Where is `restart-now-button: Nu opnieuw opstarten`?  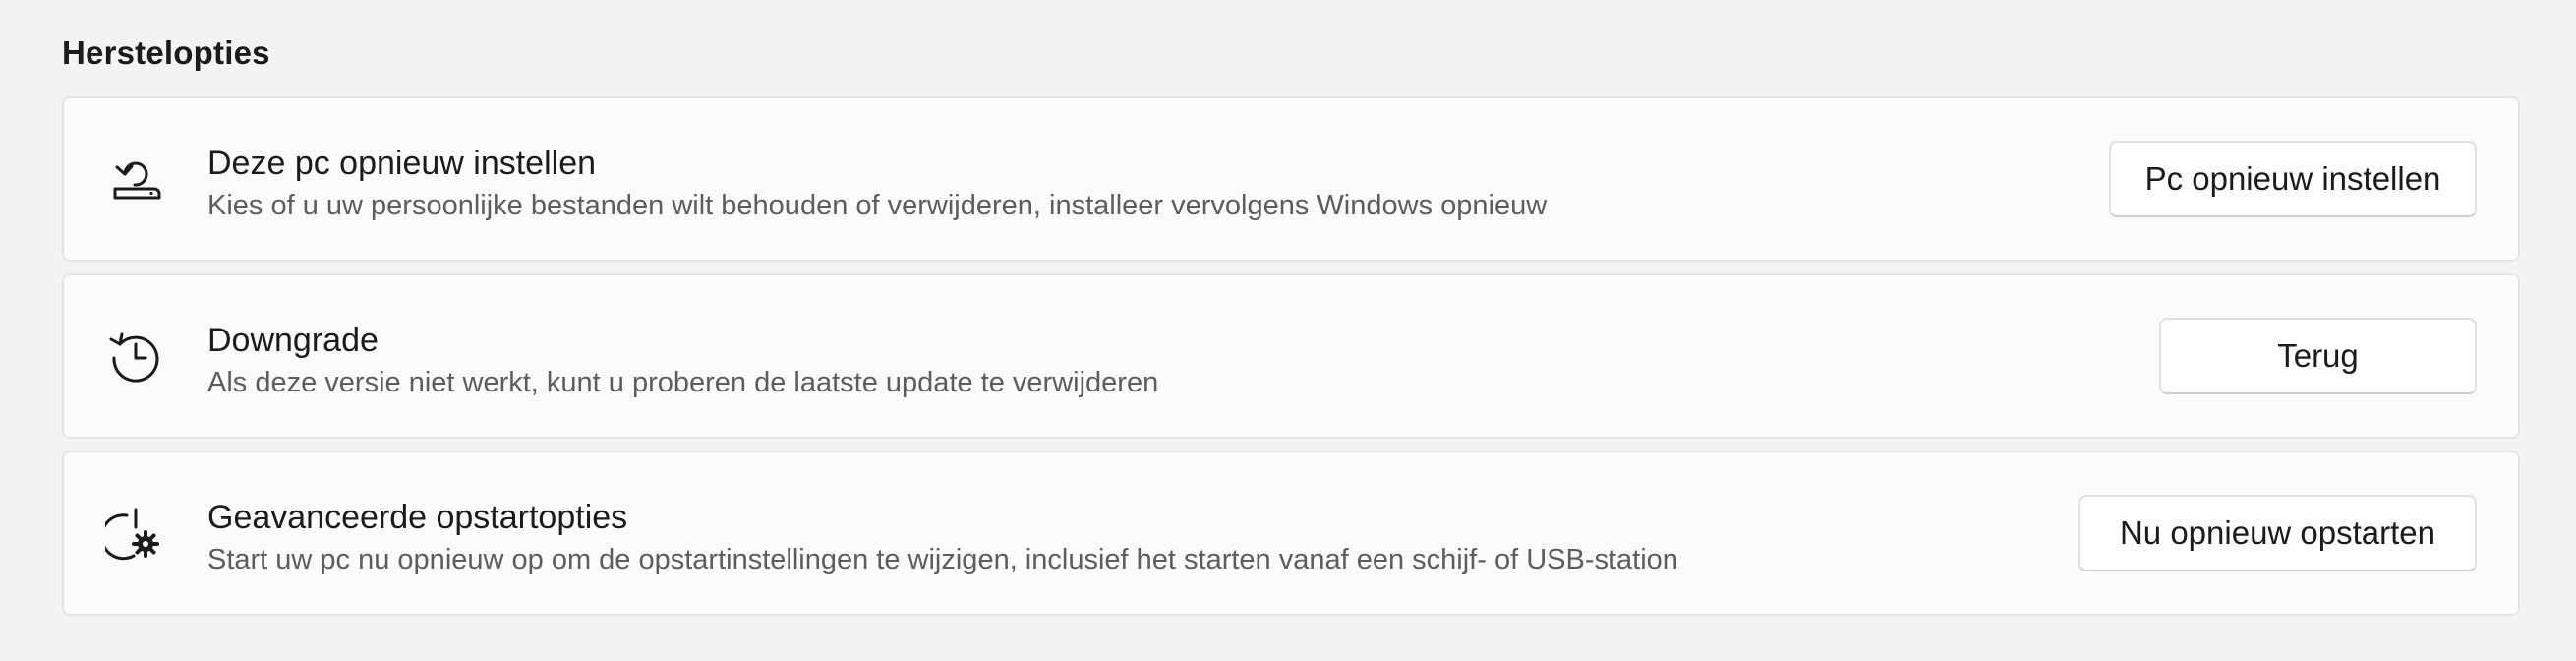 restart-now-button: Nu opnieuw opstarten is located at coordinates (2277, 533).